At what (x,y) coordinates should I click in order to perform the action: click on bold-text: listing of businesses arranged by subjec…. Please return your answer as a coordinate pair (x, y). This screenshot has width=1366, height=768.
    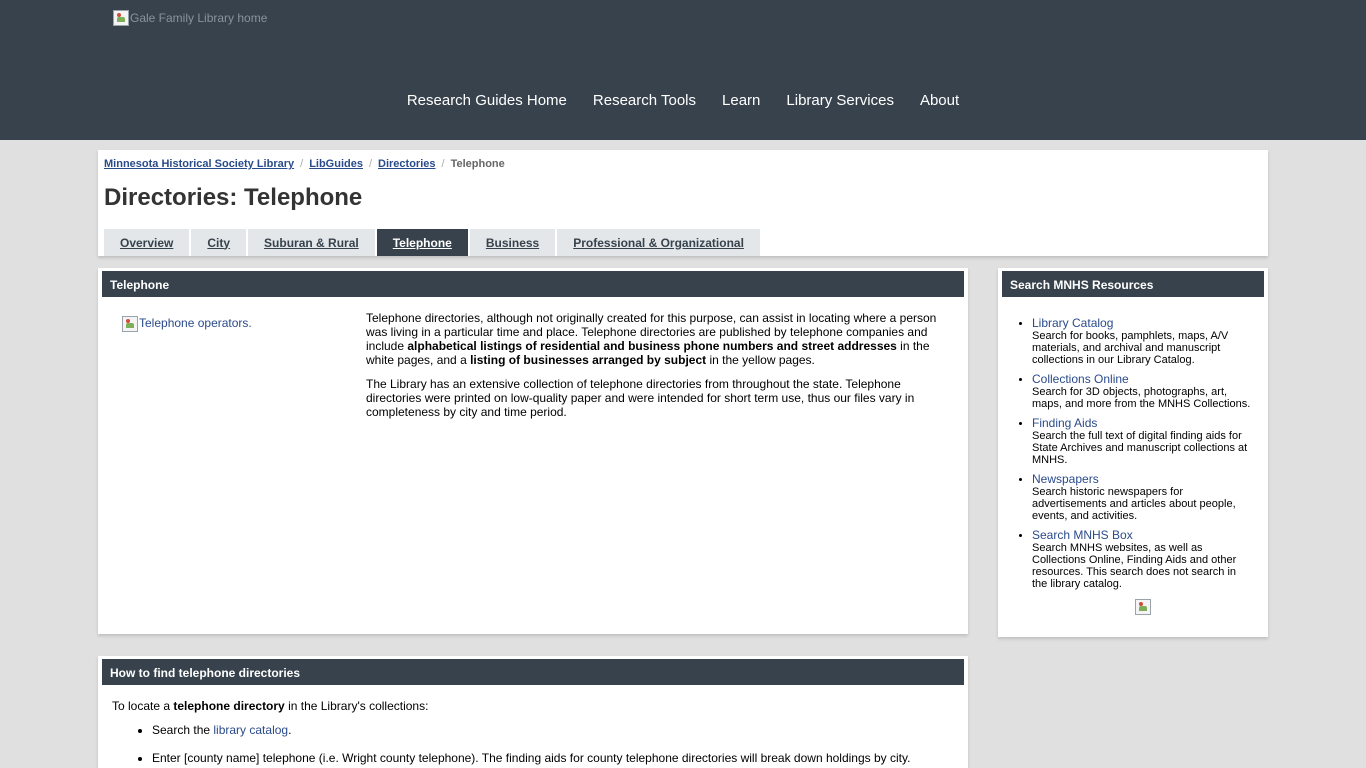
    Looking at the image, I should click on (588, 360).